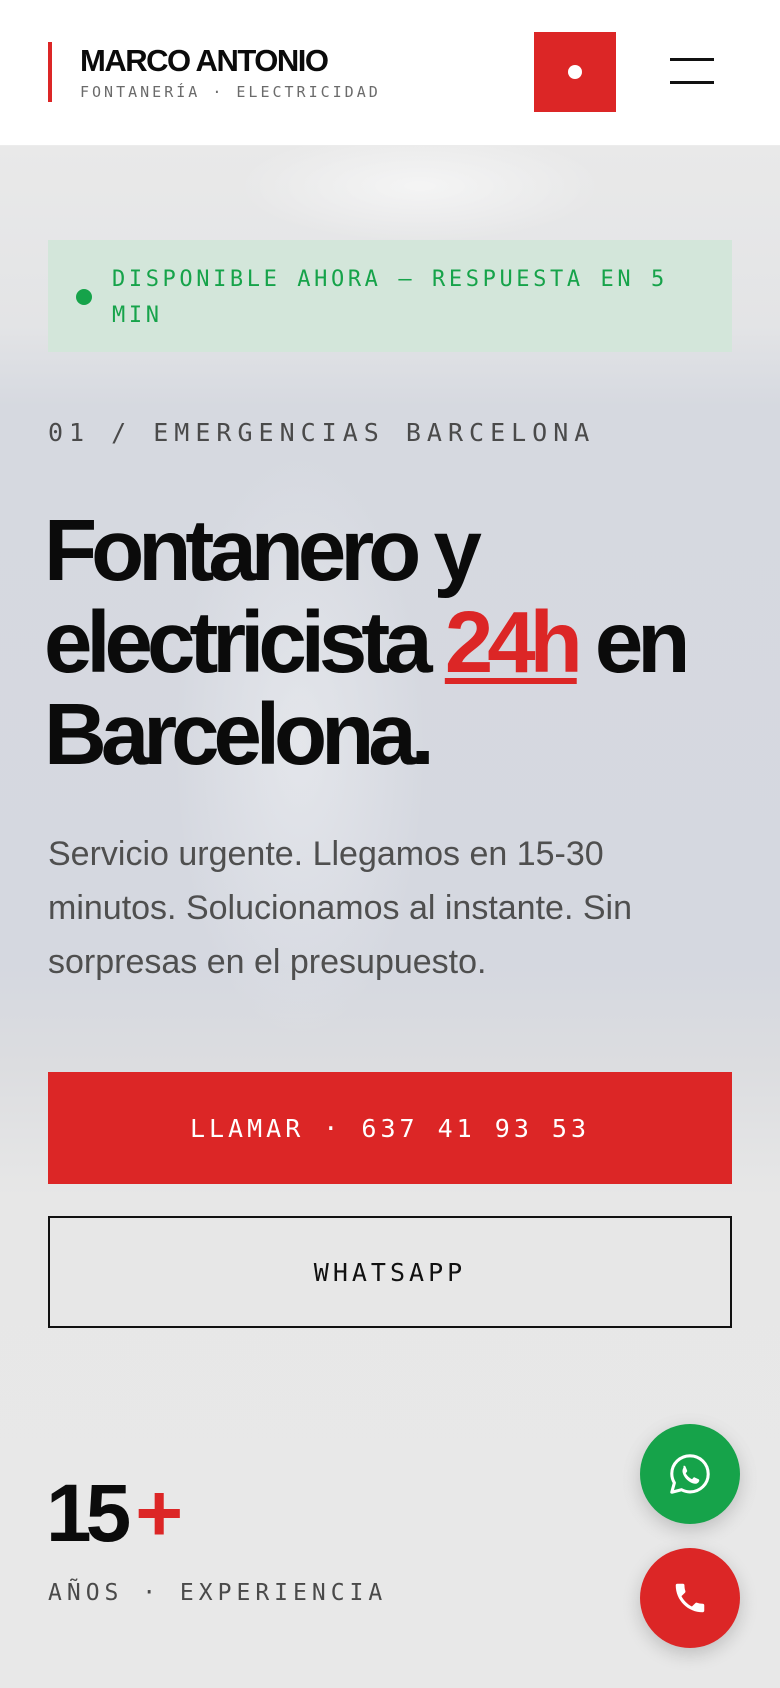 The height and width of the screenshot is (1688, 780). What do you see at coordinates (692, 59) in the screenshot?
I see `hamburger-menu-icon` at bounding box center [692, 59].